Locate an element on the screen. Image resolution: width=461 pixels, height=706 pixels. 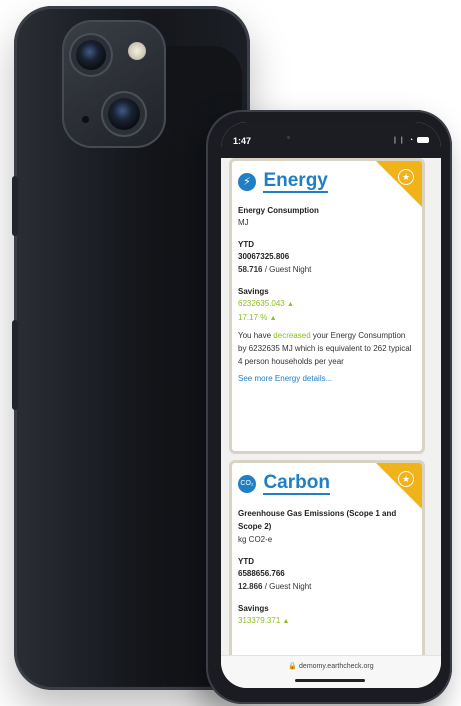
carbon-unit: kg CO2-e is located at coordinates (255, 539).